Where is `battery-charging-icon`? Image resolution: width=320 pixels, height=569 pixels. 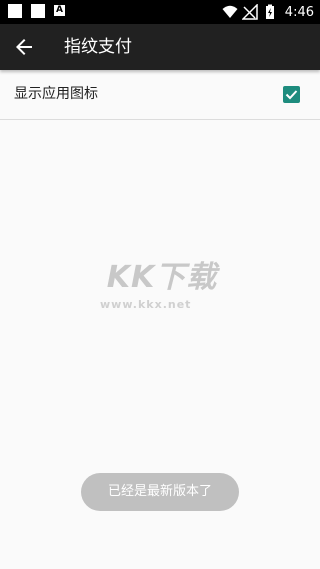
battery-charging-icon is located at coordinates (269, 11).